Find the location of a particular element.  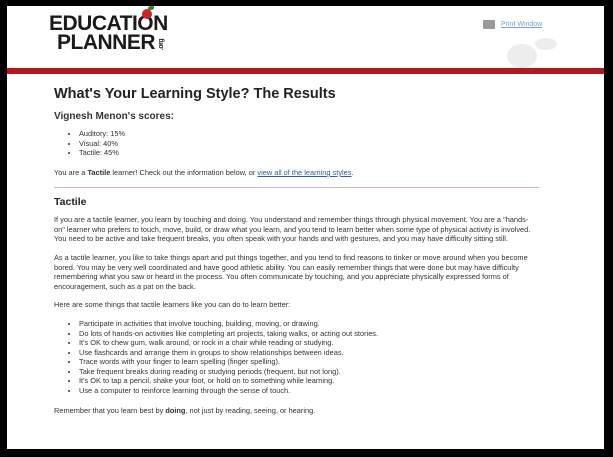

closing-bold: doing is located at coordinates (175, 410).